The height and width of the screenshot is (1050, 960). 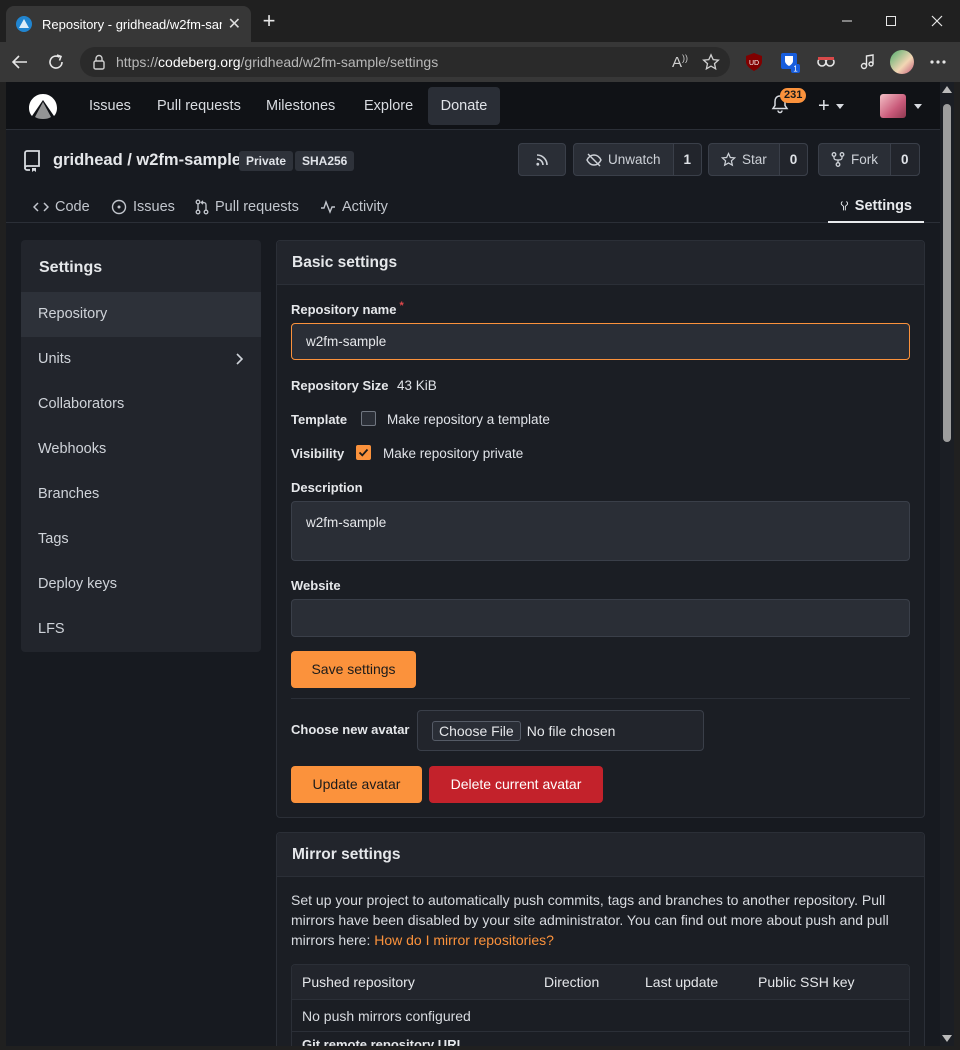 What do you see at coordinates (839, 106) in the screenshot?
I see `chevron-down-icon` at bounding box center [839, 106].